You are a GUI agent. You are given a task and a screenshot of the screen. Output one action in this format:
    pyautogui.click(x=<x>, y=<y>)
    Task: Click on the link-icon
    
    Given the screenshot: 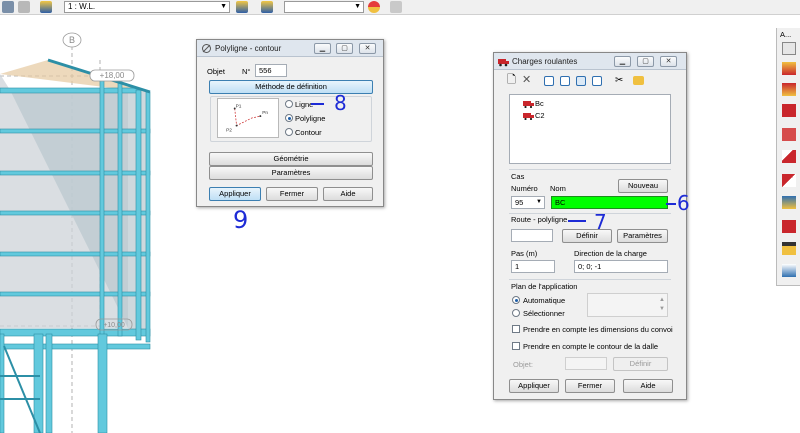 What is the action you would take?
    pyautogui.click(x=396, y=7)
    